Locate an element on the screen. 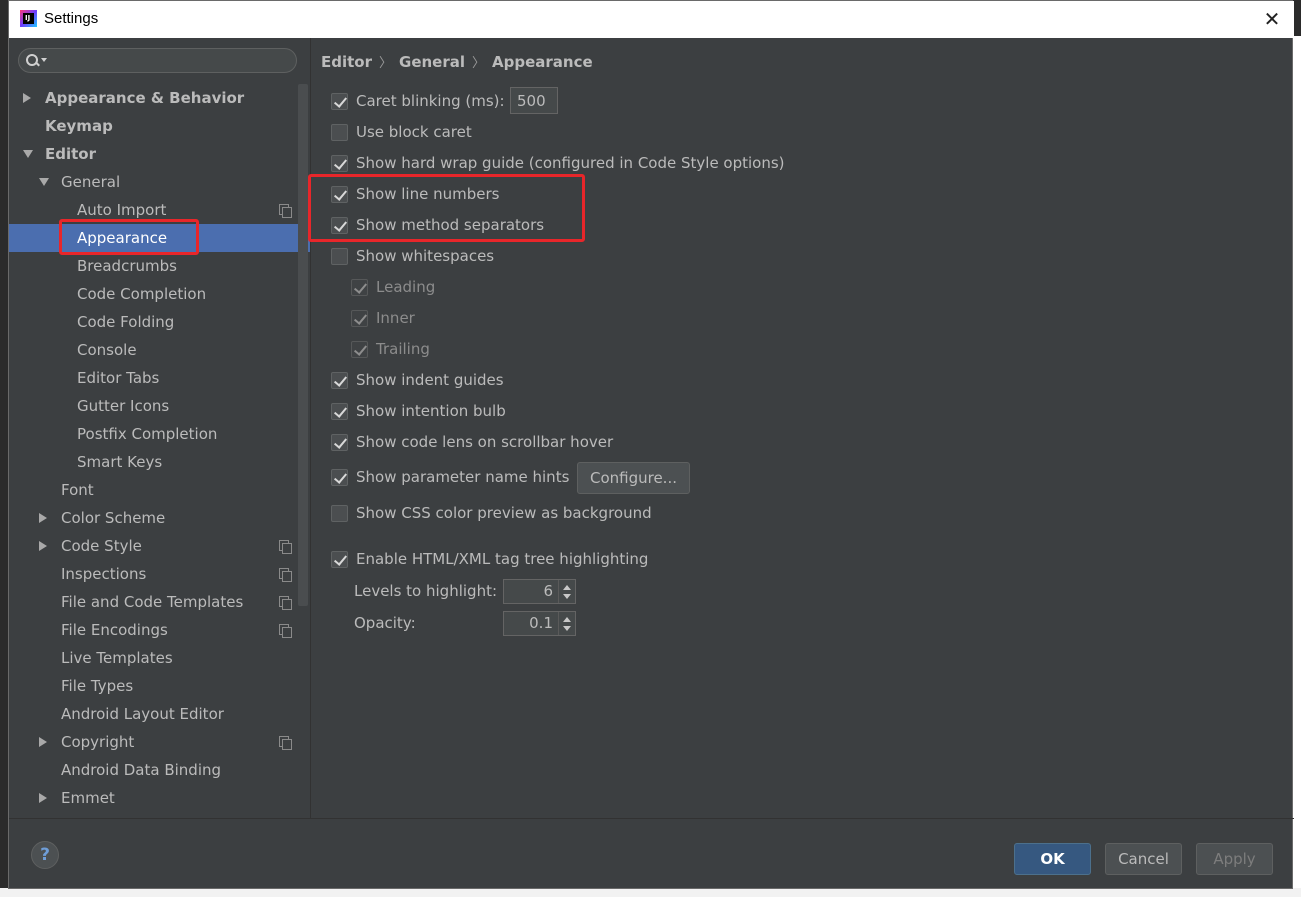  intention-bulb-label: Show intention bulb is located at coordinates (431, 411).